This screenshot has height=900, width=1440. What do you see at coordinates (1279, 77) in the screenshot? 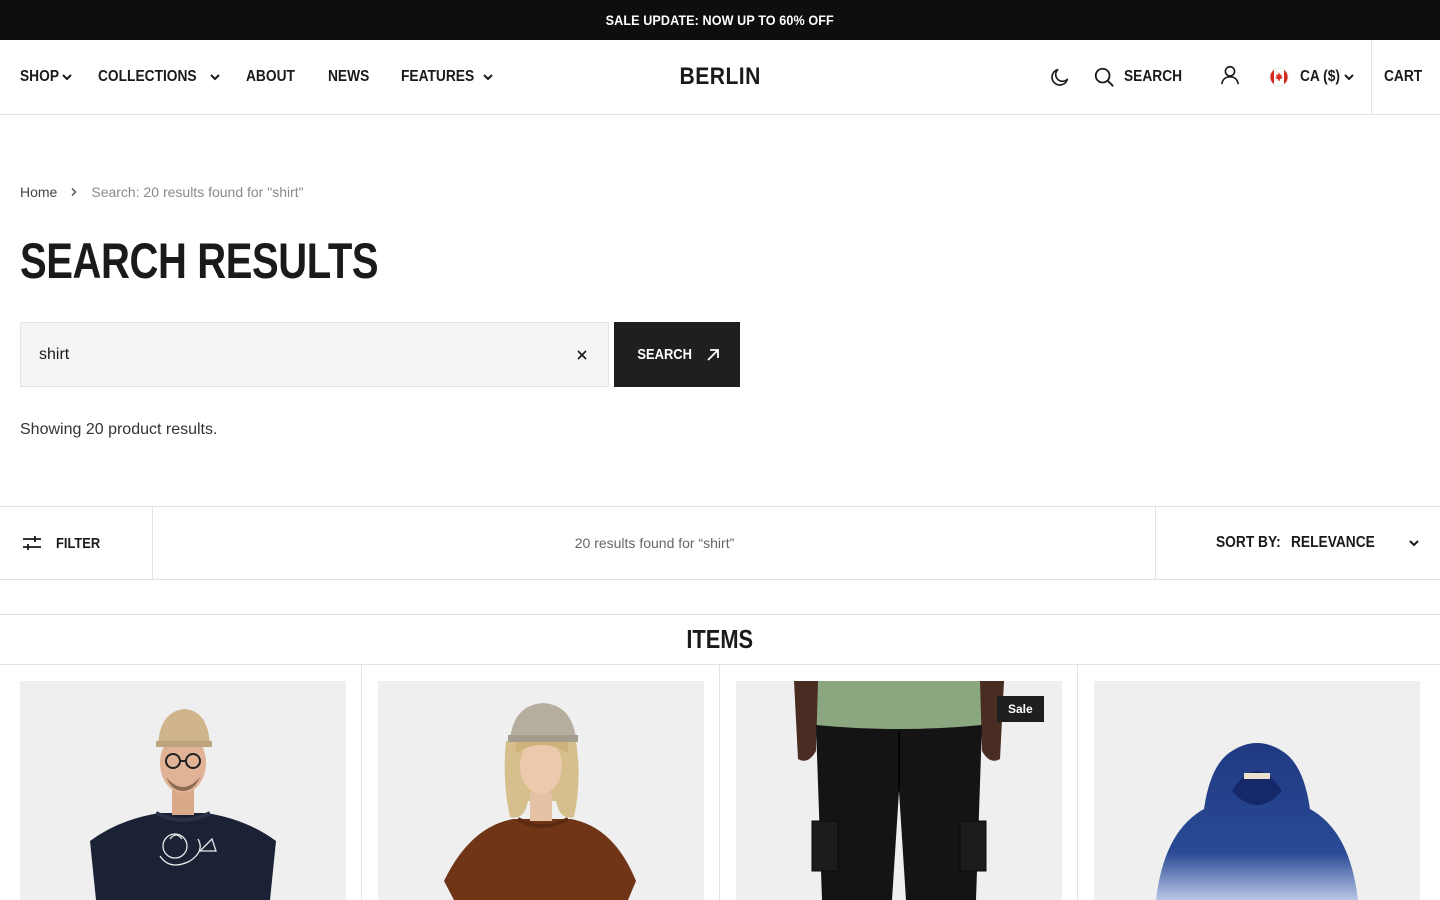
I see `canada-flag-icon` at bounding box center [1279, 77].